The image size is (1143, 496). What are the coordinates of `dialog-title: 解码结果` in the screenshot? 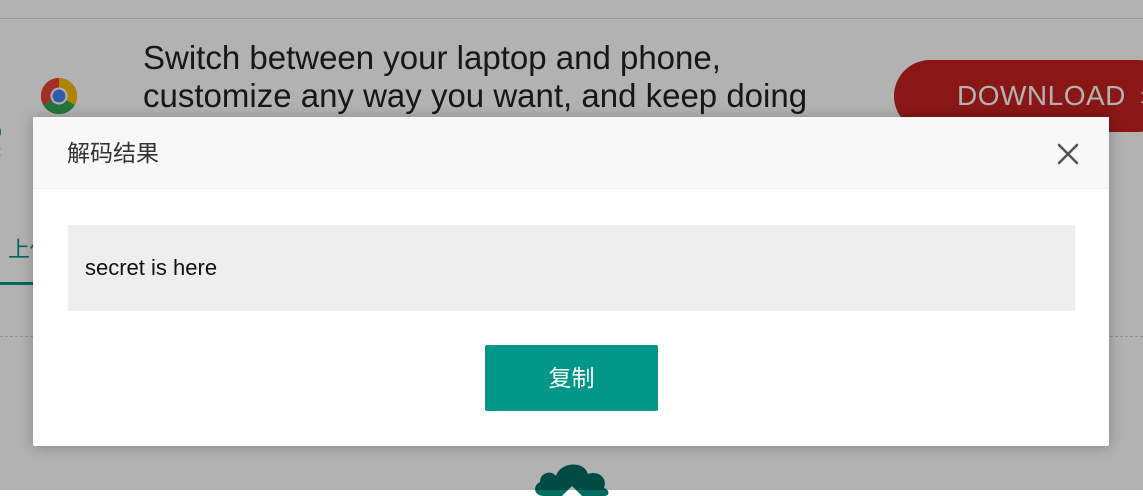 It's located at (113, 153).